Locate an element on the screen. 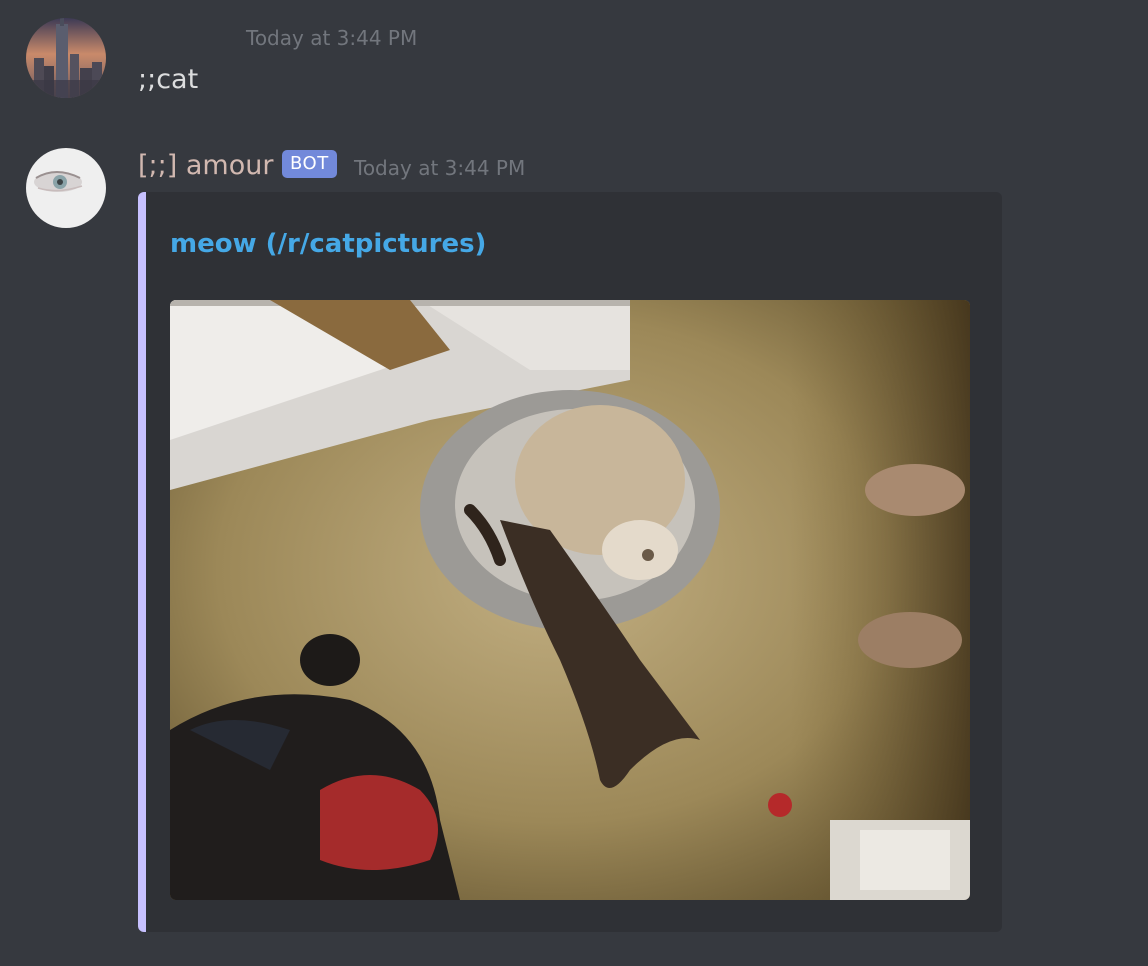  bot-username: [;;] amour is located at coordinates (205, 166).